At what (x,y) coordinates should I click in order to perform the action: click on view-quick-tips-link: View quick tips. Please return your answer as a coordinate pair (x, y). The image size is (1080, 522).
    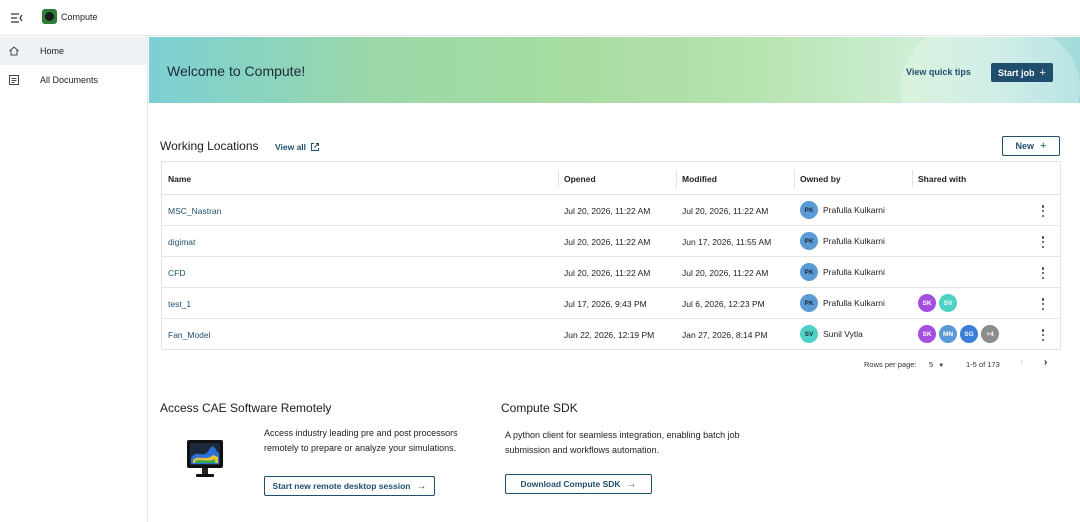
    Looking at the image, I should click on (938, 72).